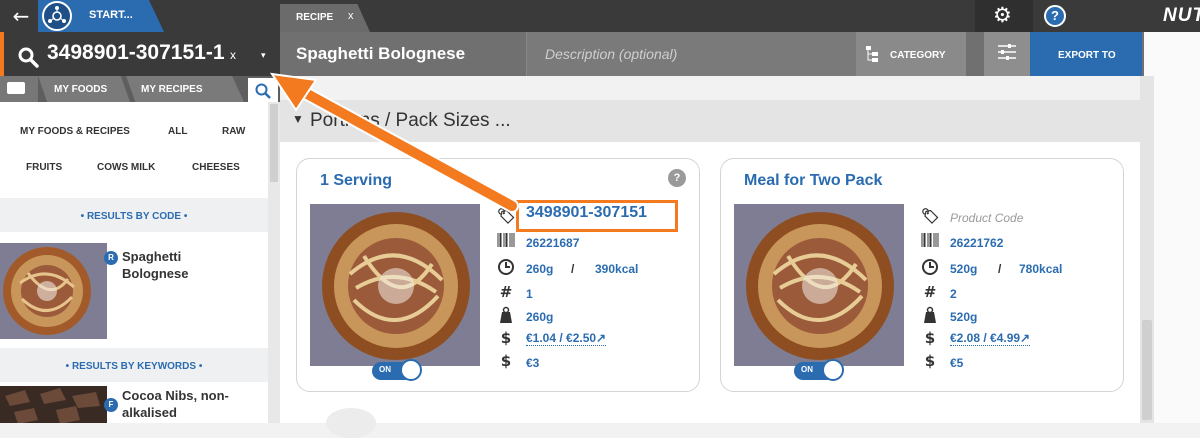 This screenshot has height=438, width=1200. Describe the element at coordinates (192, 404) in the screenshot. I see `result-name: Cocoa Nibs, non-alkalised` at that location.